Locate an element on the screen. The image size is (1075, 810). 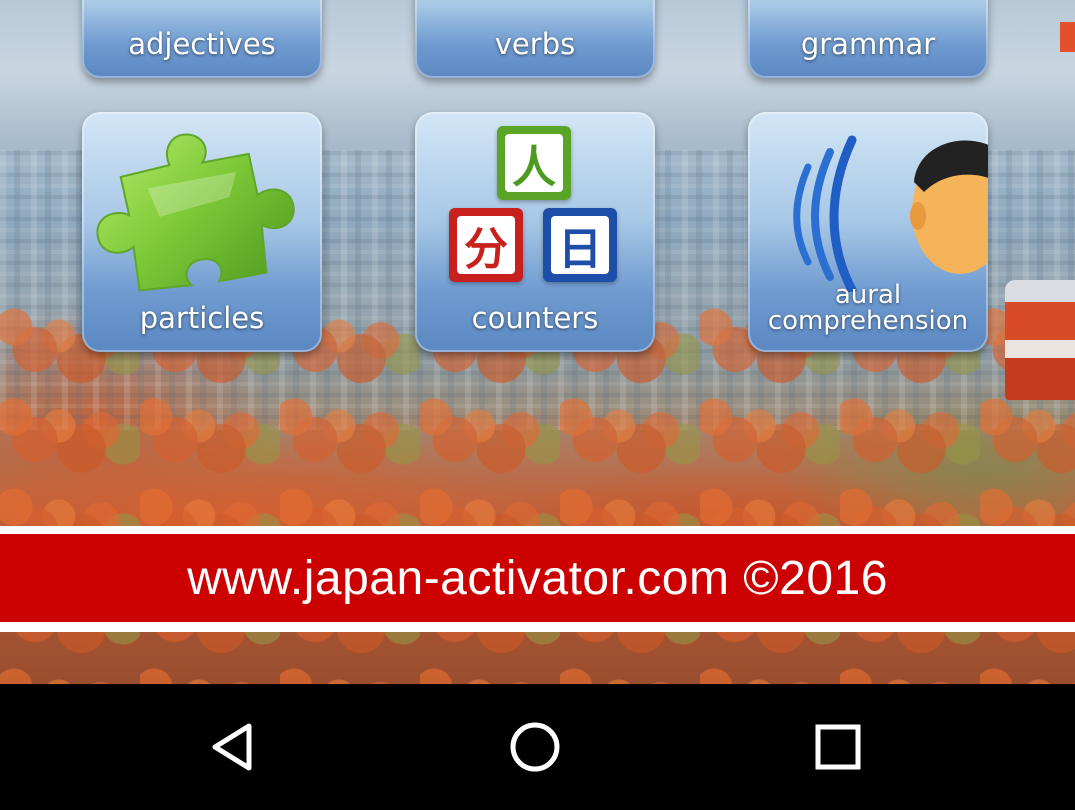
back-icon is located at coordinates (232, 747).